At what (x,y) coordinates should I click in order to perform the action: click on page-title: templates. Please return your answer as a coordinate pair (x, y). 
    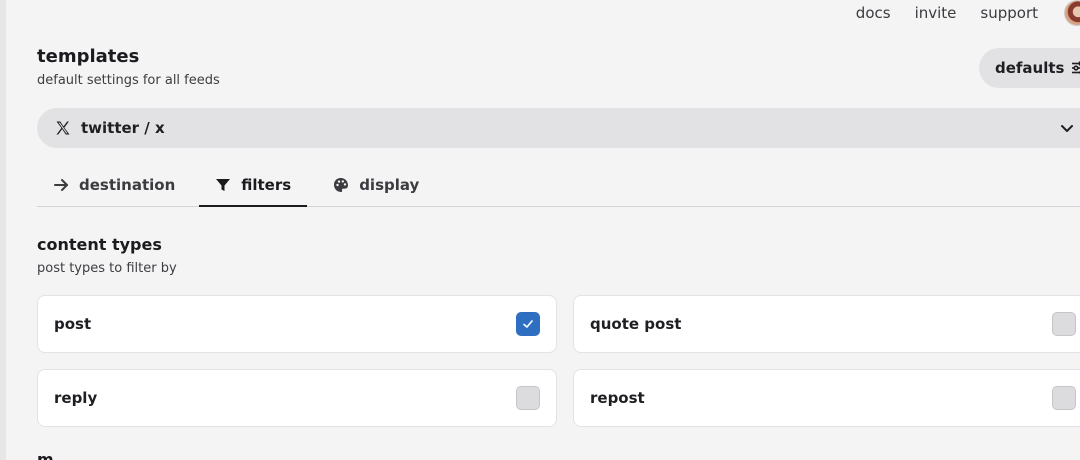
    Looking at the image, I should click on (88, 56).